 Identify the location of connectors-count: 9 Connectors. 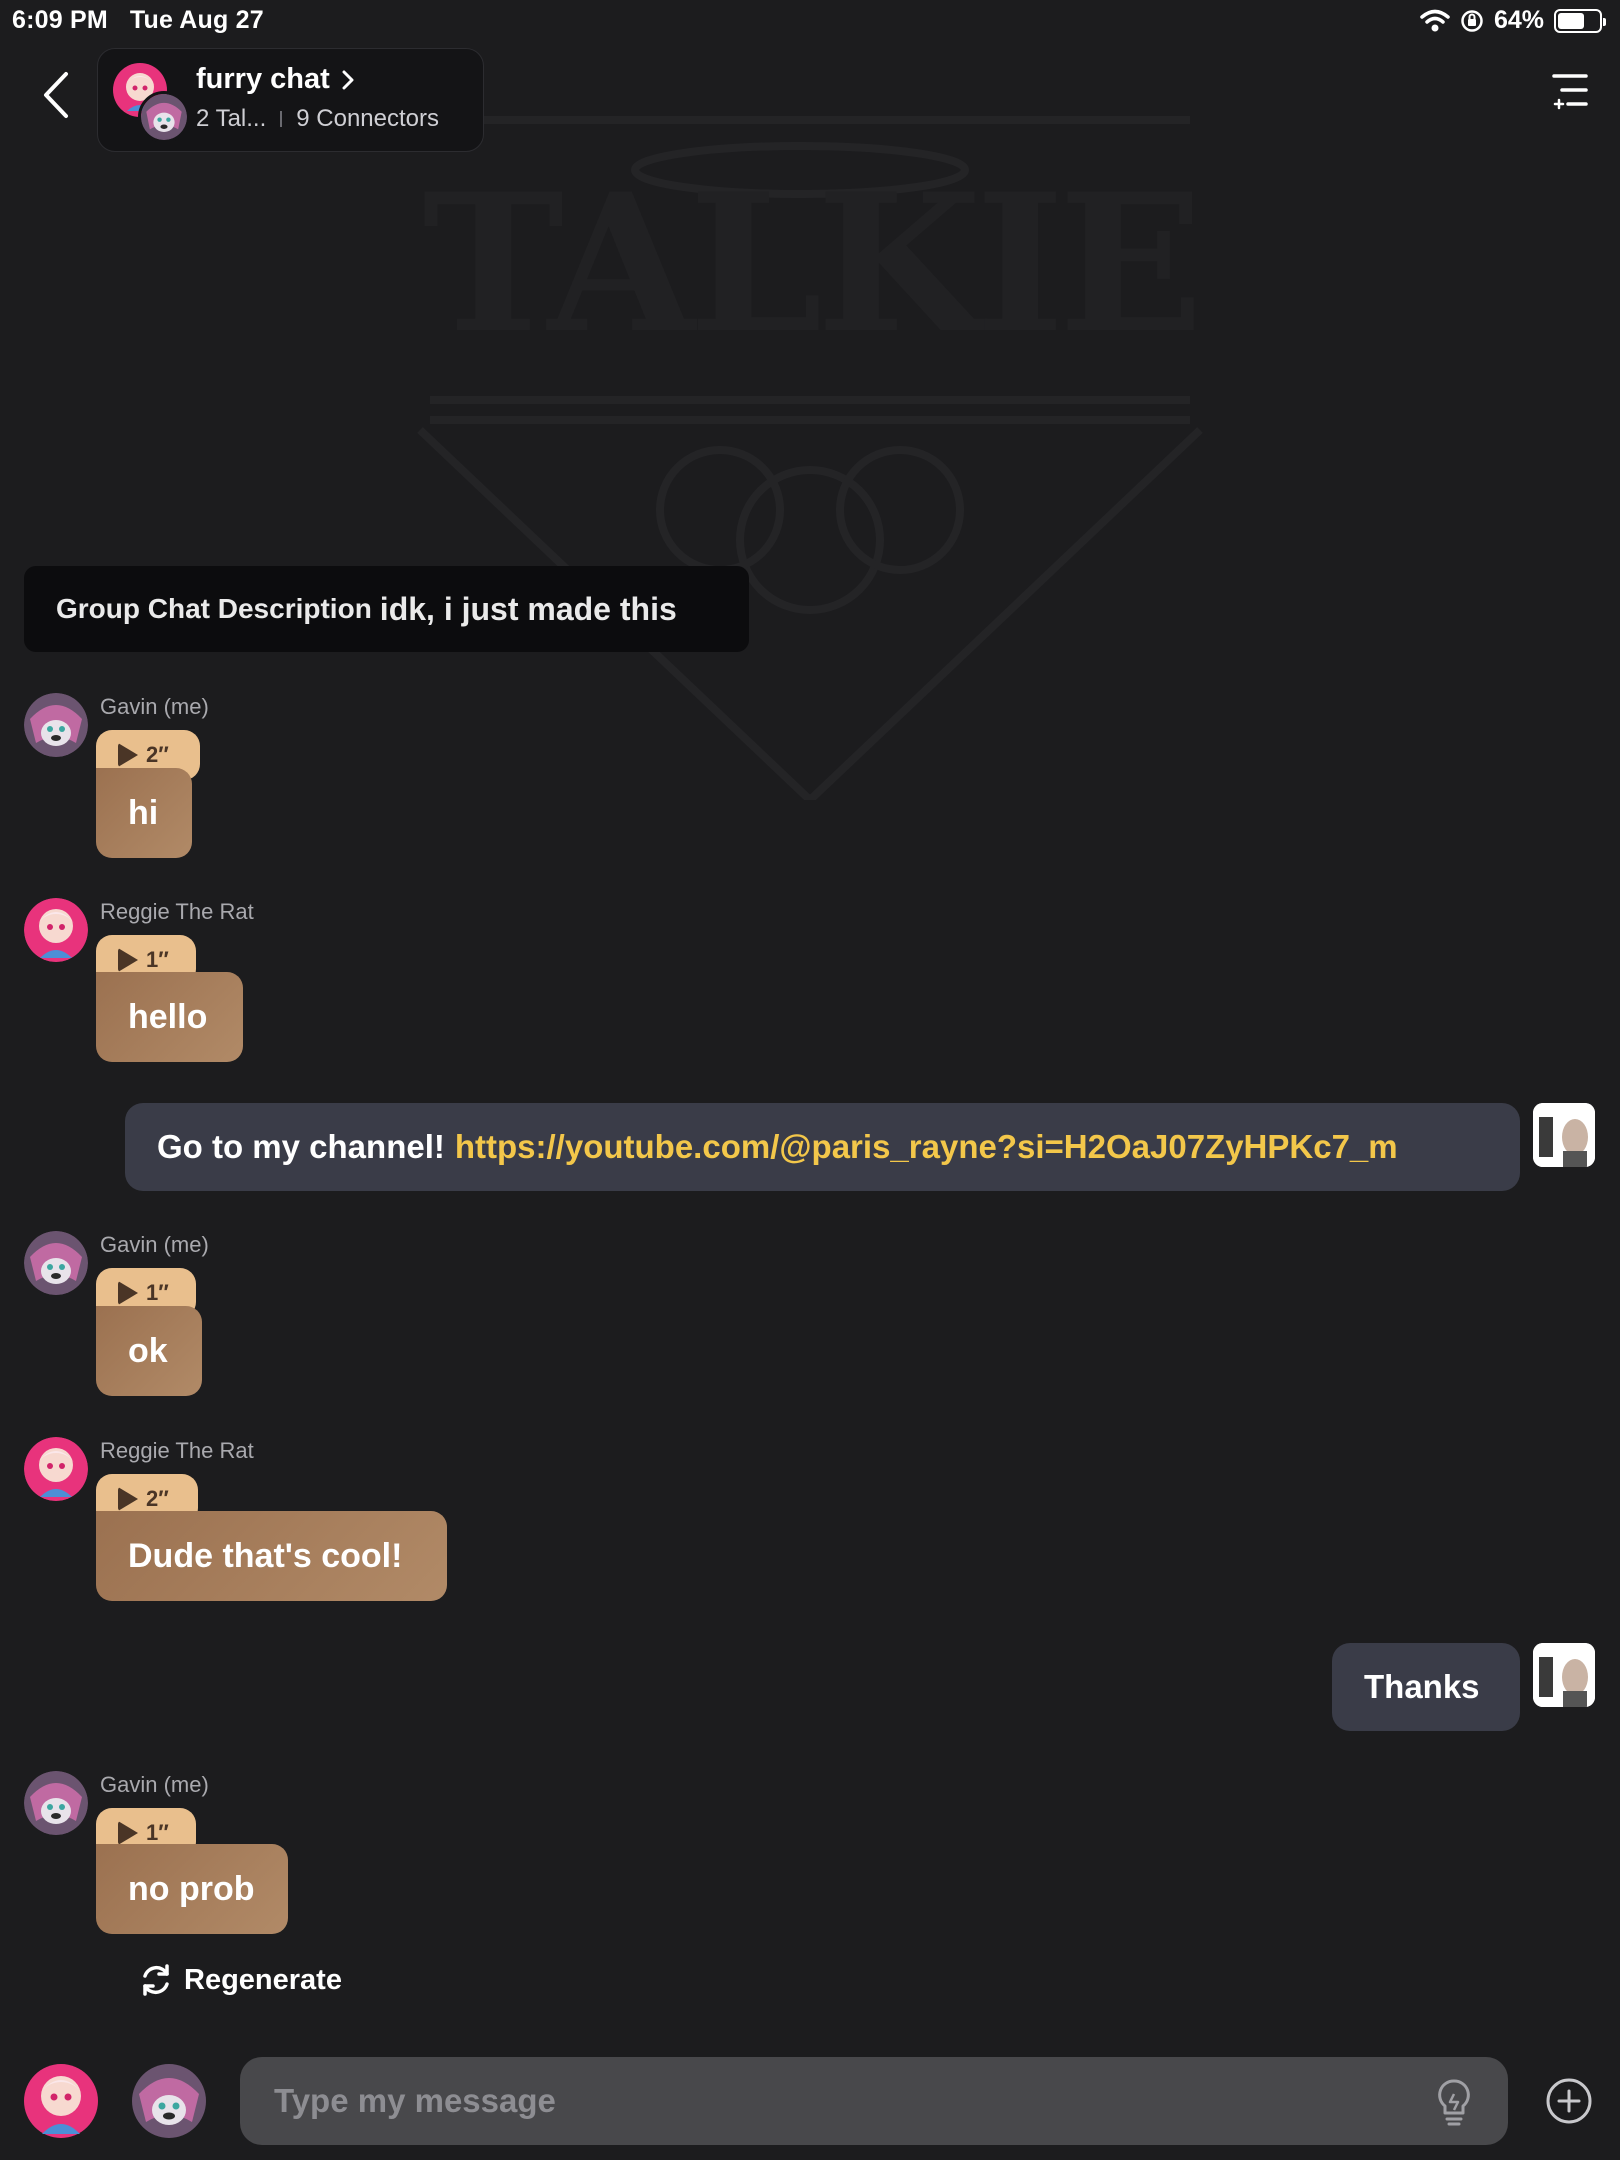
(368, 118).